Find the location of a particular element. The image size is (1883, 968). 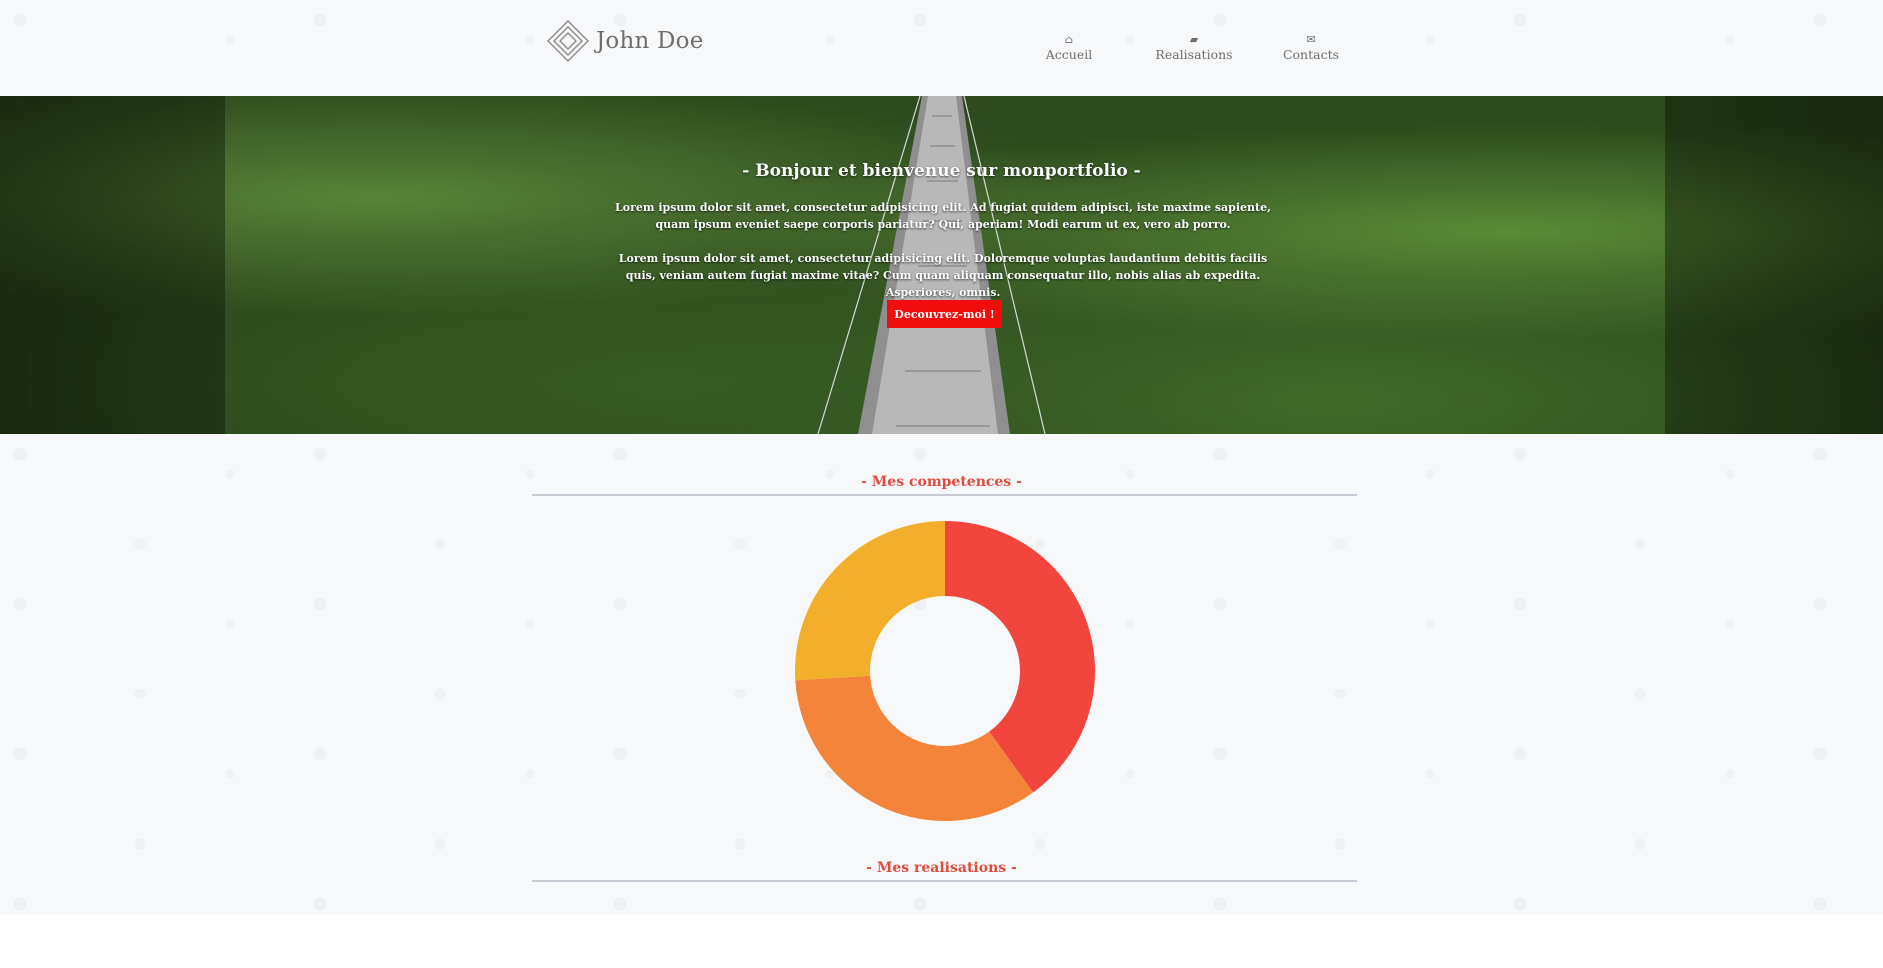

realisations-title: - Mes realisations - is located at coordinates (941, 868).